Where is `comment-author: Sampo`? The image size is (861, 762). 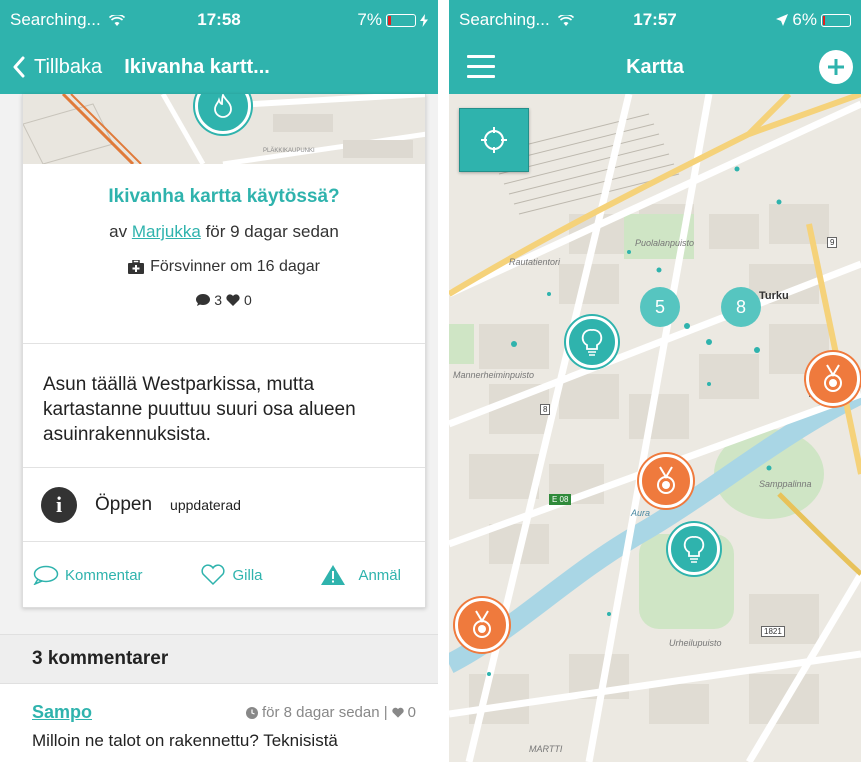 comment-author: Sampo is located at coordinates (62, 712).